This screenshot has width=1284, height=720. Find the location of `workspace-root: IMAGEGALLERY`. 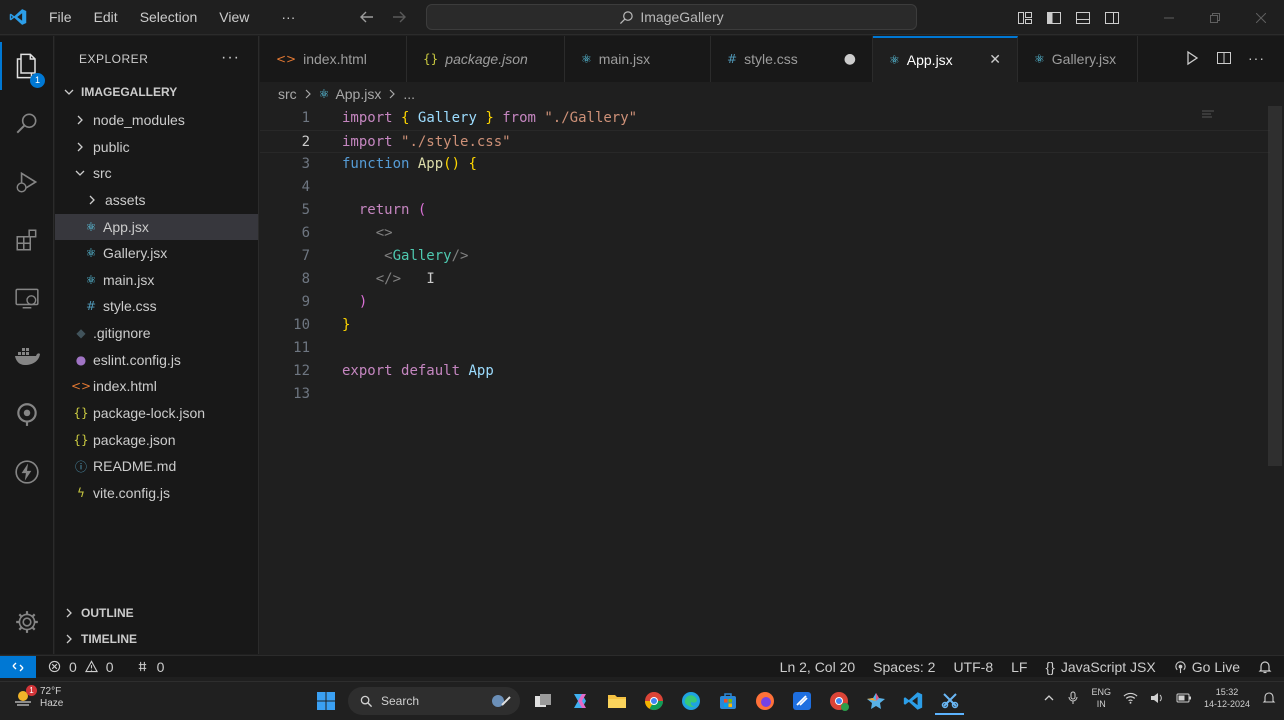

workspace-root: IMAGEGALLERY is located at coordinates (156, 92).